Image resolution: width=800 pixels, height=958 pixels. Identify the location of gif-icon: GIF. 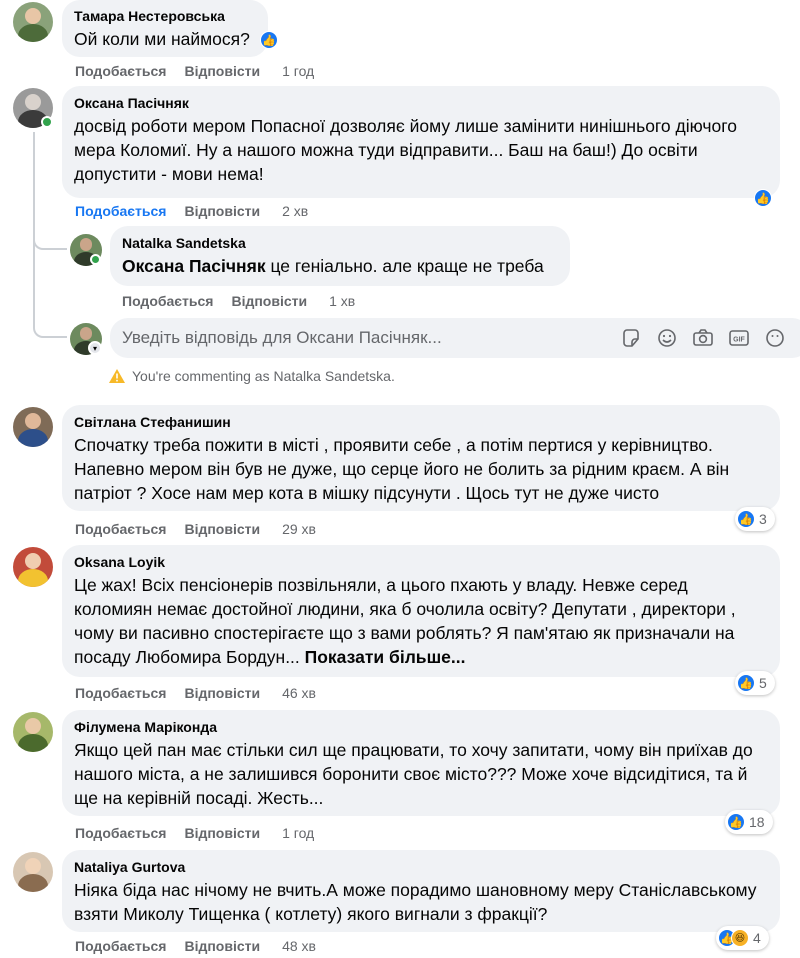
(739, 338).